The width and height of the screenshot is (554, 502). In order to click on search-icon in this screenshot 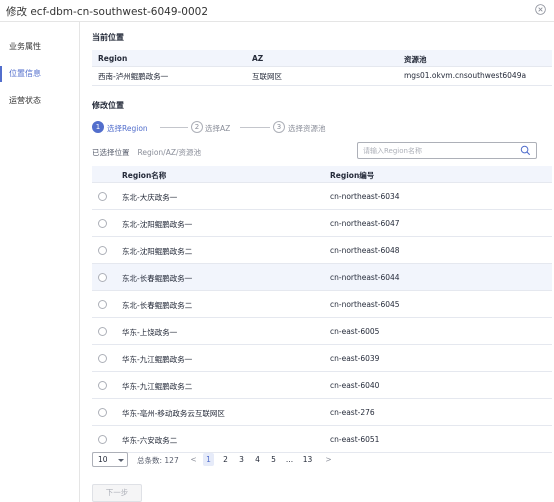, I will do `click(525, 150)`.